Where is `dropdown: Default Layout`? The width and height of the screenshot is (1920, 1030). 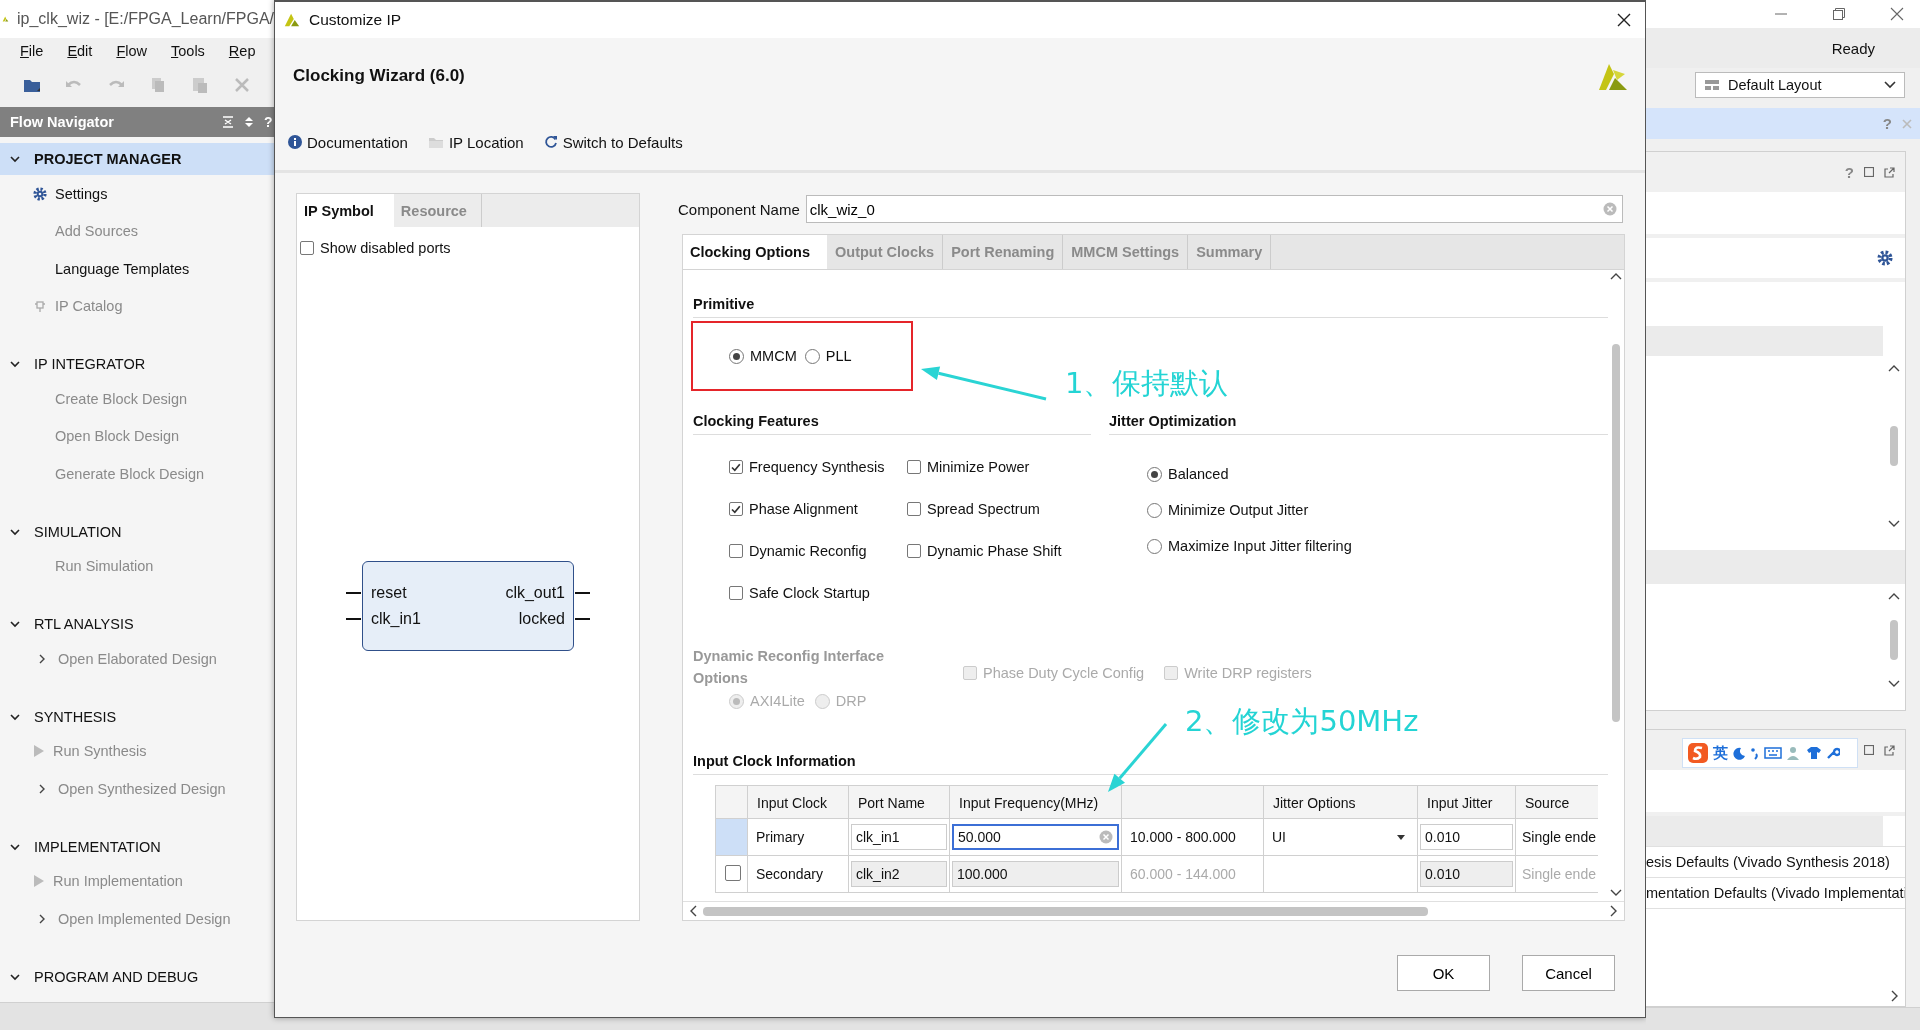
dropdown: Default Layout is located at coordinates (1800, 85).